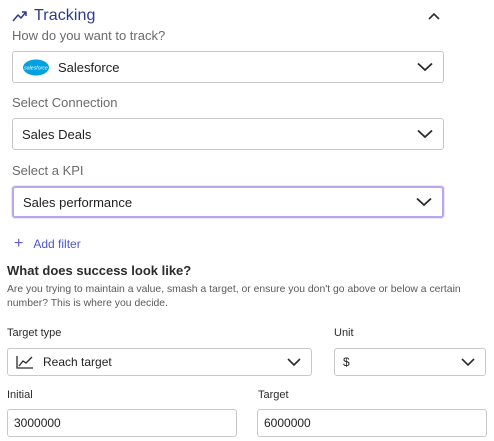 Image resolution: width=494 pixels, height=441 pixels. Describe the element at coordinates (344, 333) in the screenshot. I see `unit-label: Unit` at that location.